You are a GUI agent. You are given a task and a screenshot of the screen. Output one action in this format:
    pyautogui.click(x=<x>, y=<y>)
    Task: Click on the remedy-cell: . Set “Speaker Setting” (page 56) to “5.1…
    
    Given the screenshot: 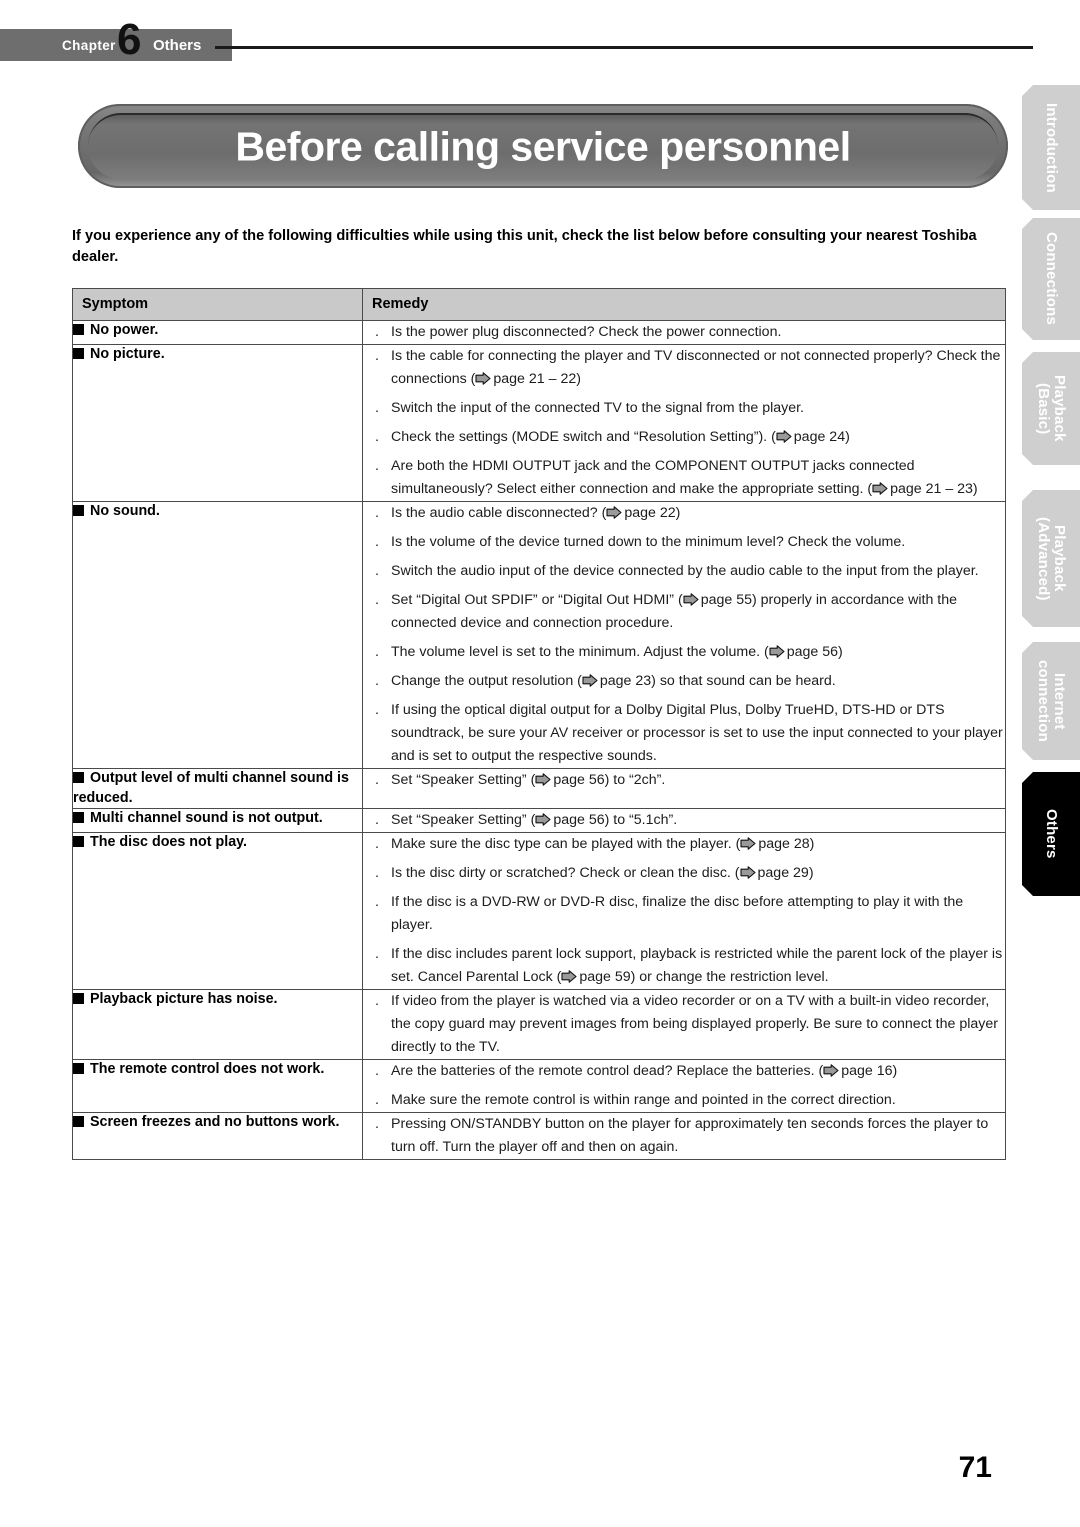 What is the action you would take?
    pyautogui.click(x=684, y=821)
    